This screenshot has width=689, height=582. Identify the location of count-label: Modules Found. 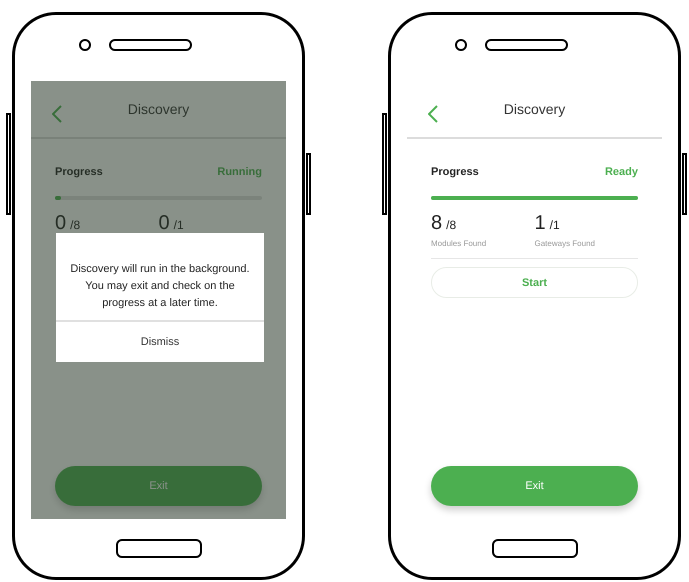
(459, 243).